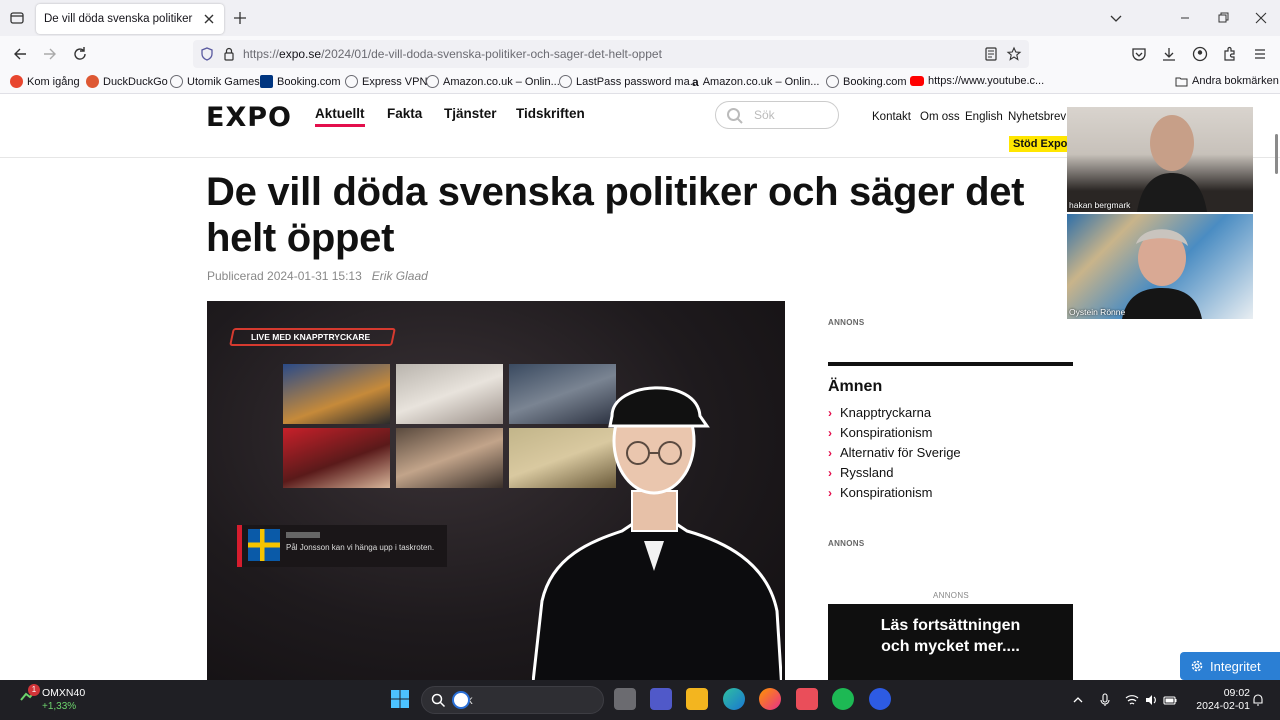 The width and height of the screenshot is (1280, 720). What do you see at coordinates (991, 54) in the screenshot?
I see `reader-view-icon` at bounding box center [991, 54].